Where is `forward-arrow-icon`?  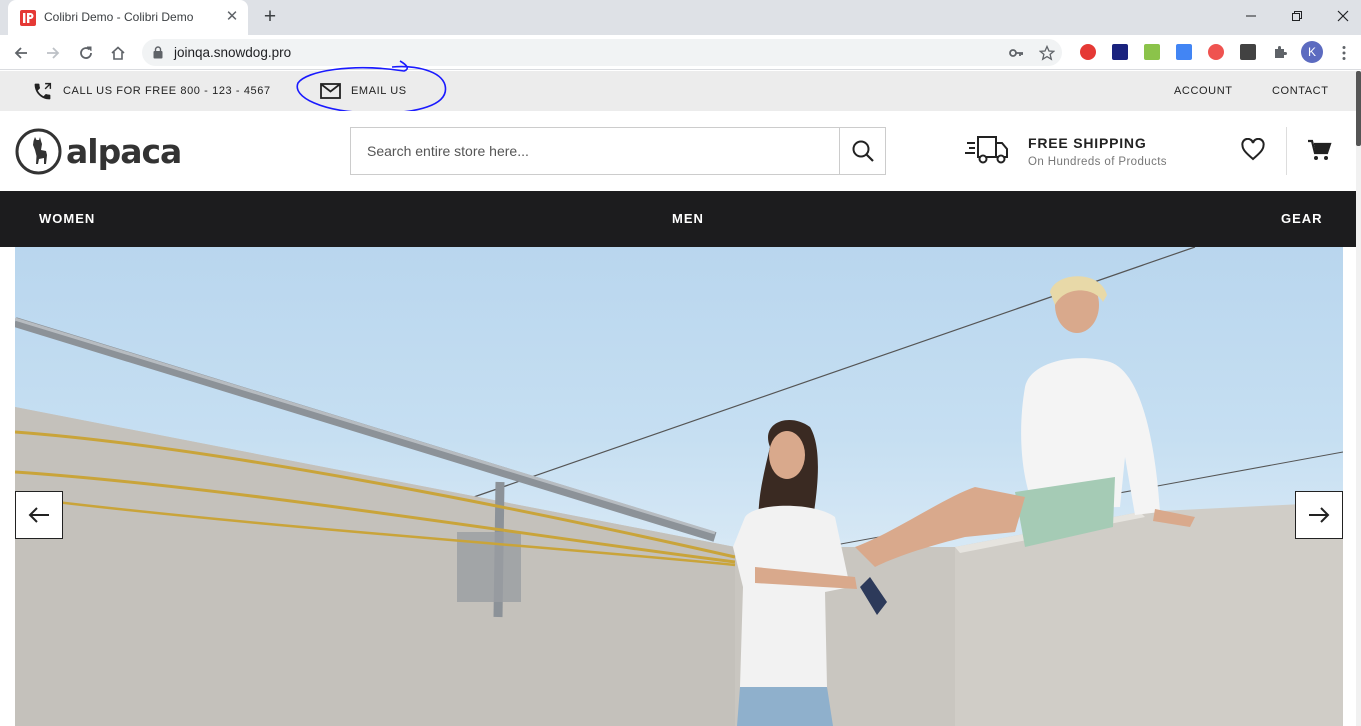
forward-arrow-icon is located at coordinates (53, 53).